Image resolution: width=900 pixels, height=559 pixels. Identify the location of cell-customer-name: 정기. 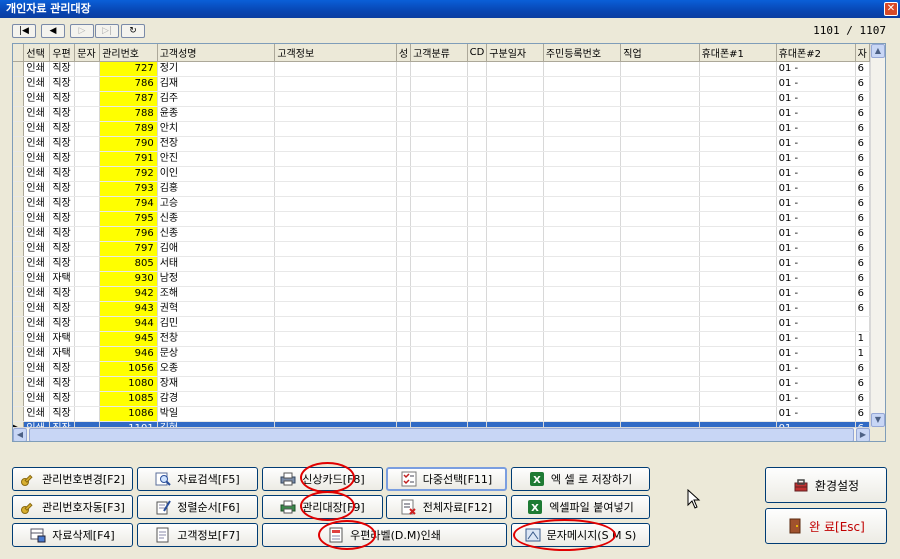
(216, 69).